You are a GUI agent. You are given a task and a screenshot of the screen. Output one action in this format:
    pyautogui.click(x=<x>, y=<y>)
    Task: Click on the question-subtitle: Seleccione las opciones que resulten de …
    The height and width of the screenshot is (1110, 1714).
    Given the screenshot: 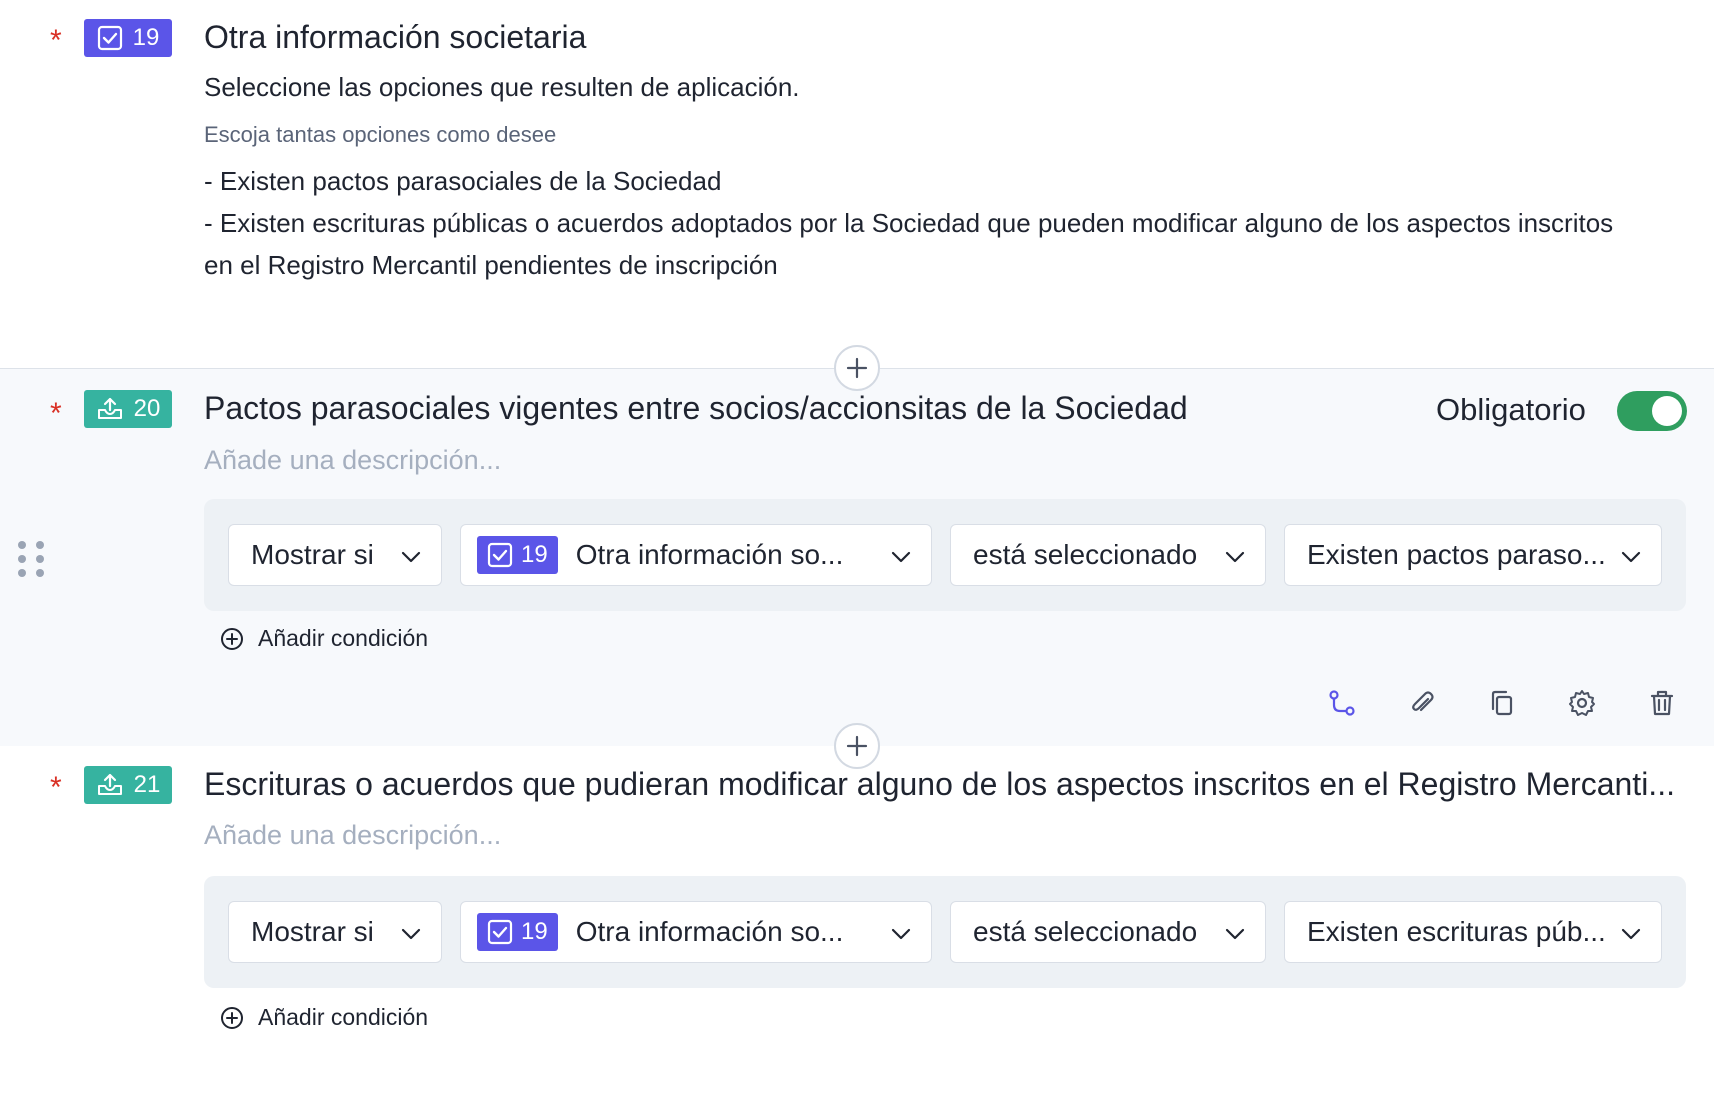 What is the action you would take?
    pyautogui.click(x=502, y=87)
    